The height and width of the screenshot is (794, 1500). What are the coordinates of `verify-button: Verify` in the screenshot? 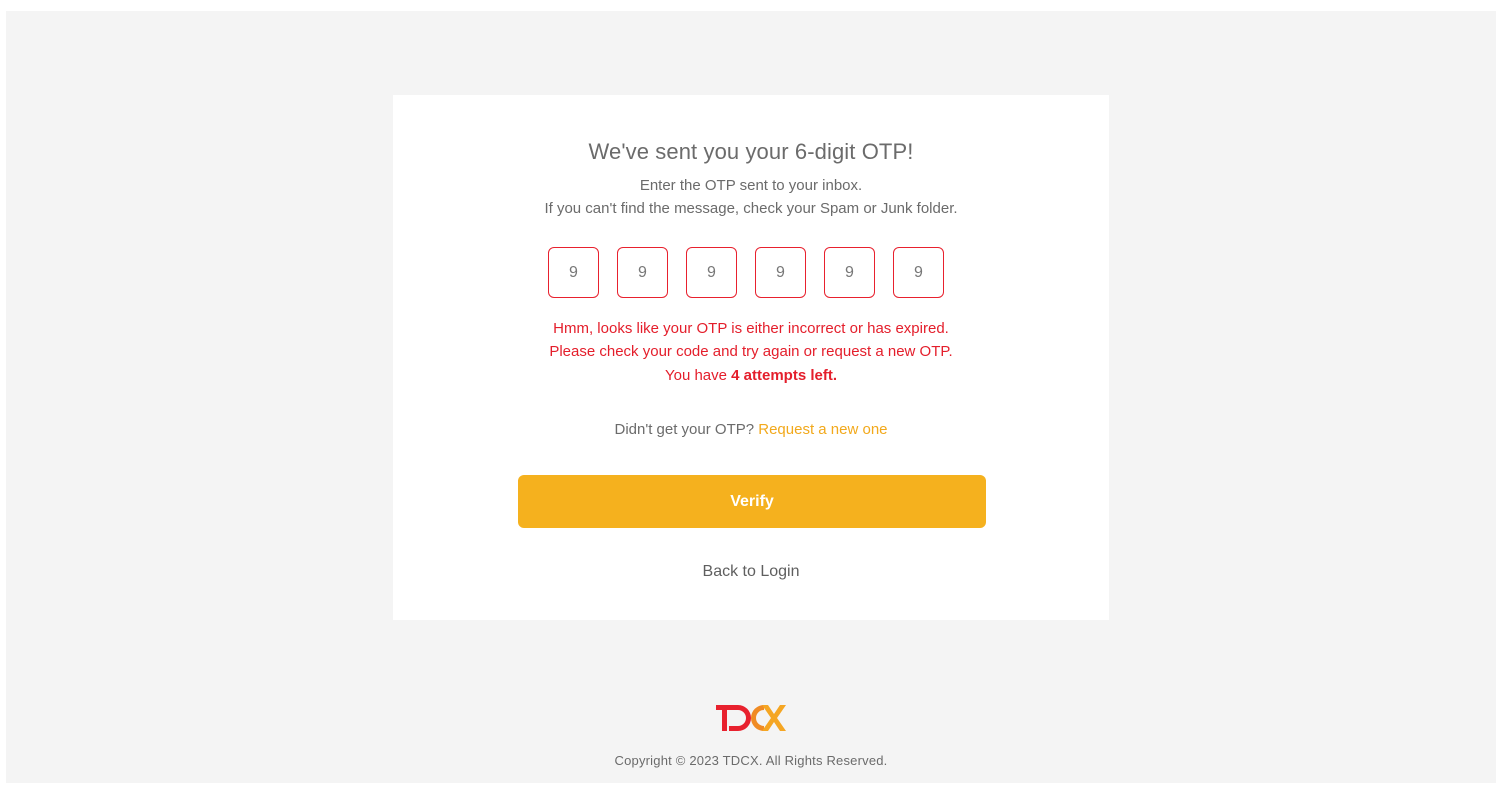 It's located at (752, 501).